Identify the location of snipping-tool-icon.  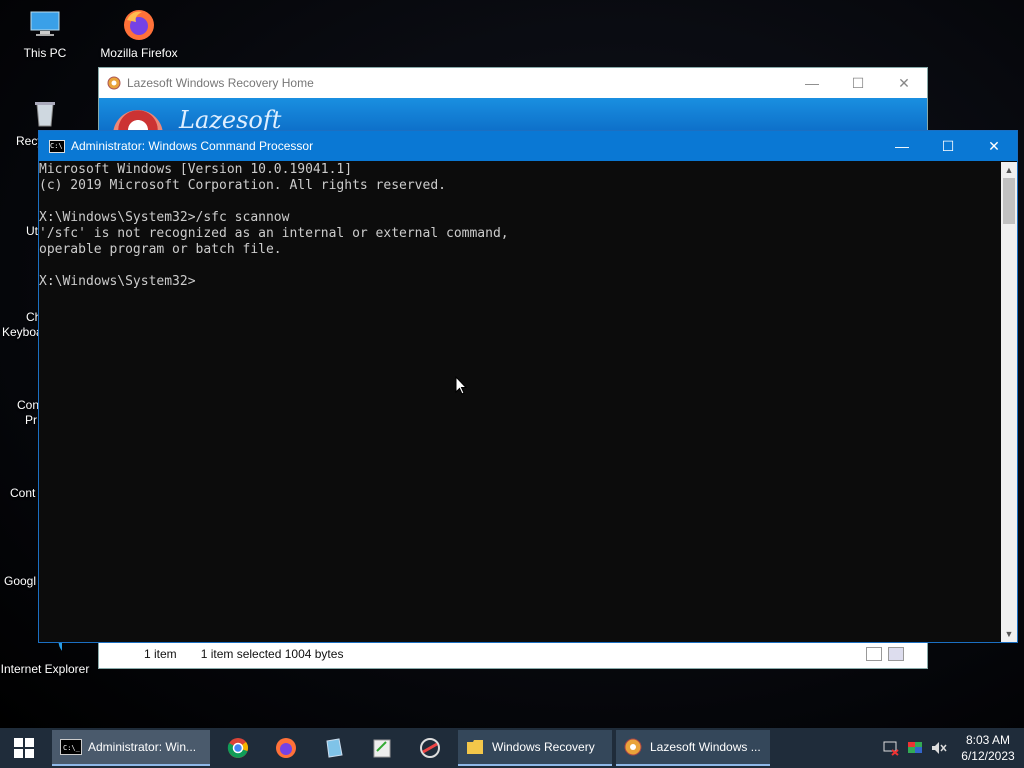
(430, 748).